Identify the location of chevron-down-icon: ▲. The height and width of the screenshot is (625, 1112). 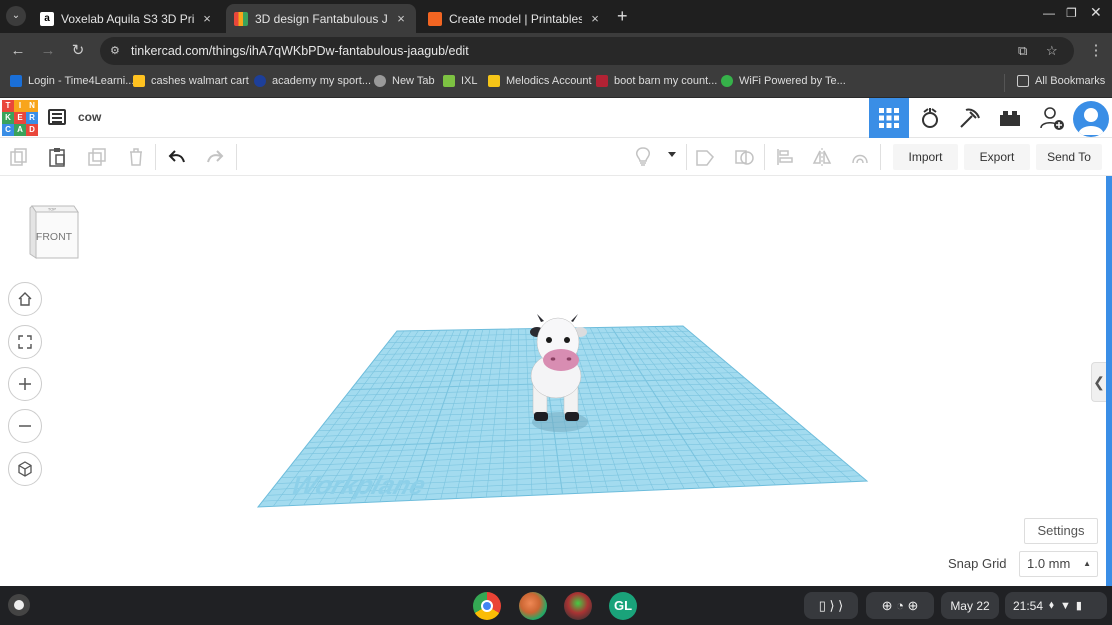
(1087, 563).